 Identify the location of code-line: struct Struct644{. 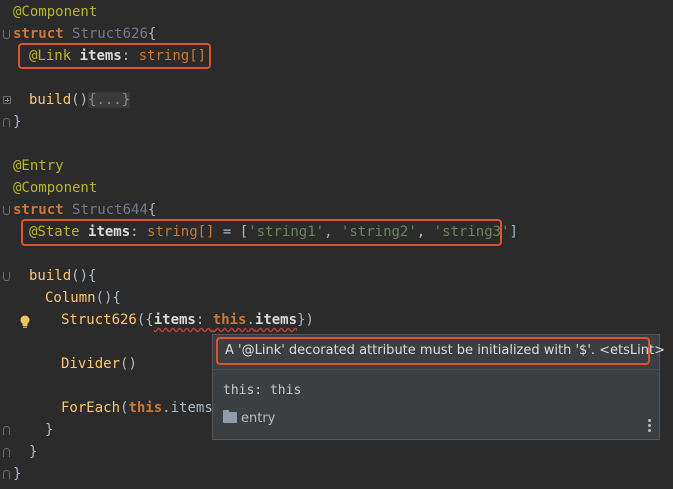
(85, 210).